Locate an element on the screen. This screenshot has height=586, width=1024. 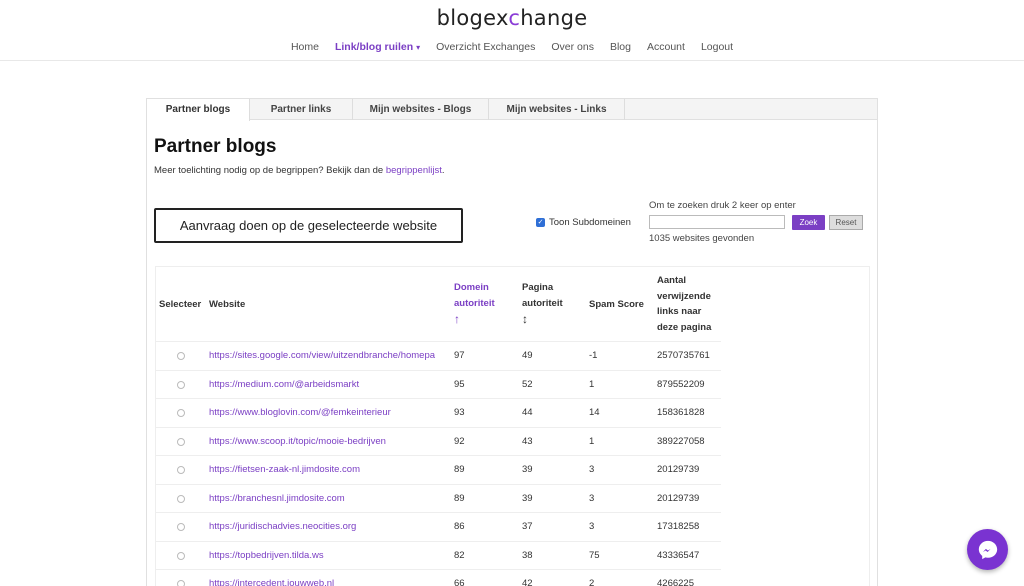
results-count: 1035 websites gevonden is located at coordinates (702, 238).